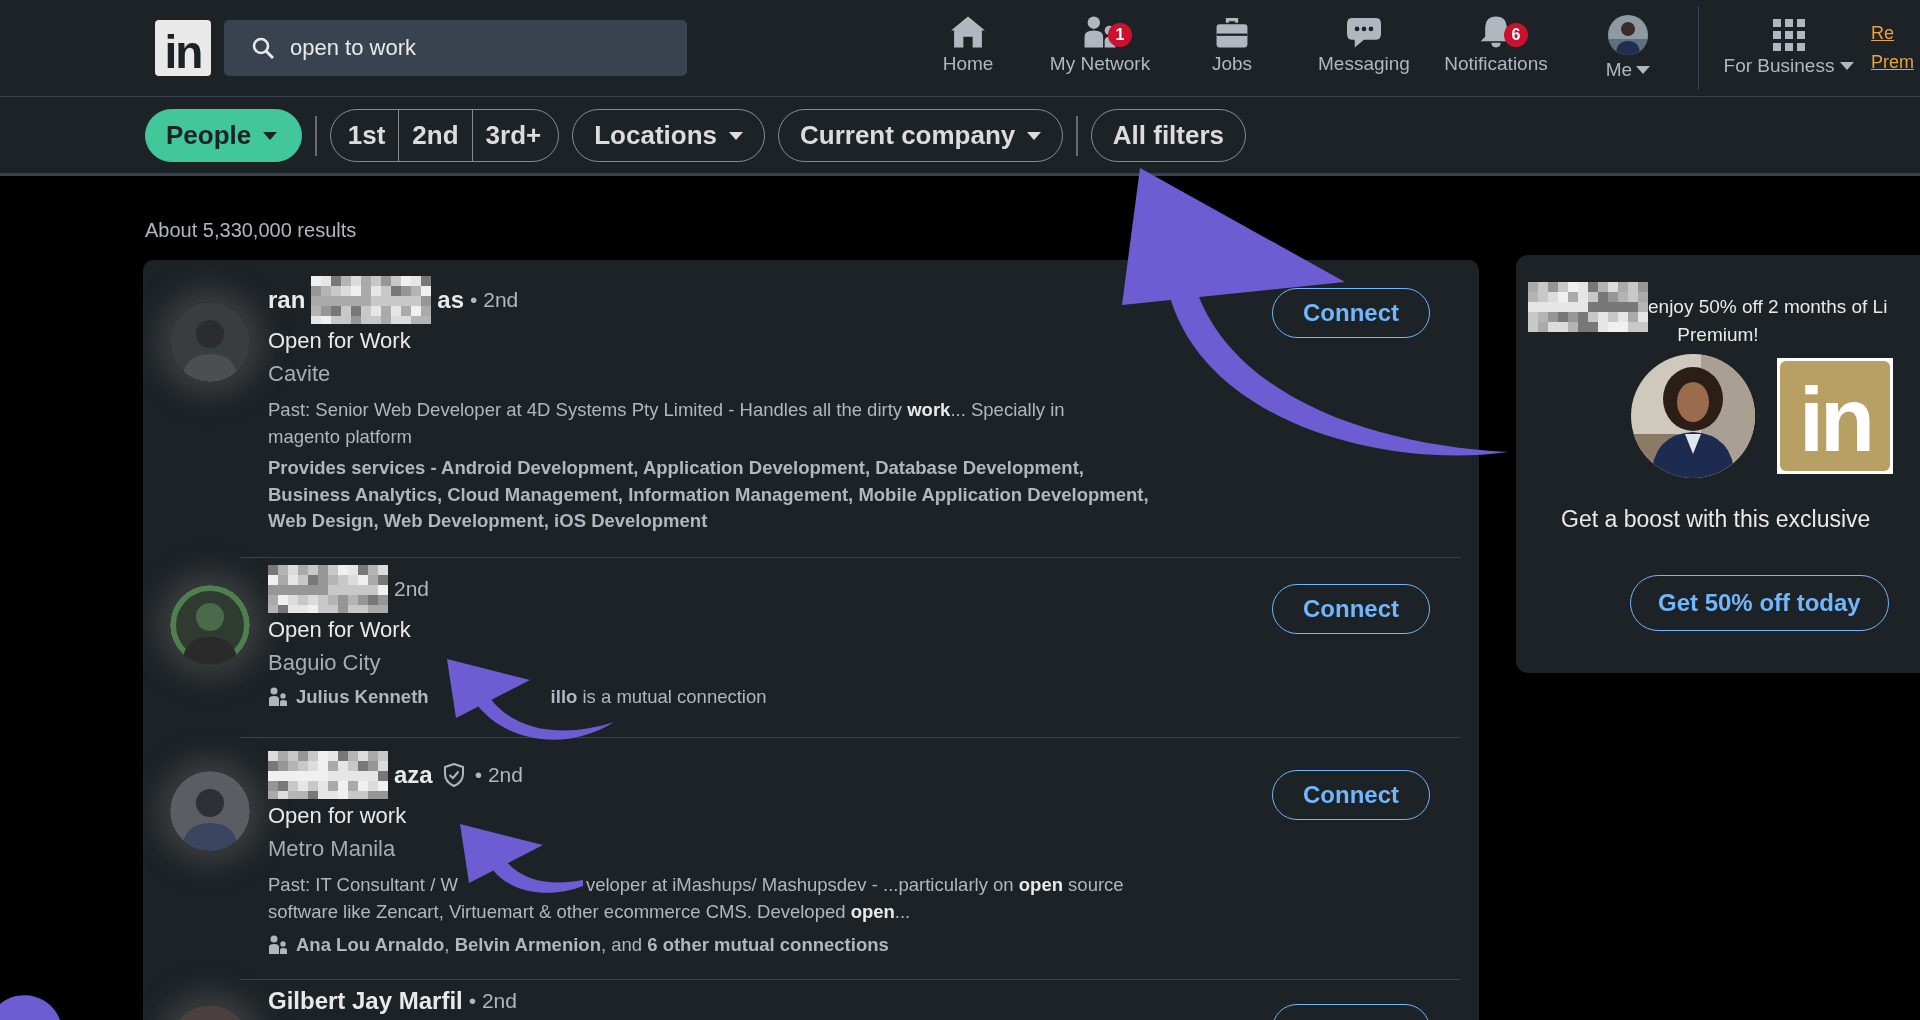 Image resolution: width=1920 pixels, height=1020 pixels. Describe the element at coordinates (1892, 62) in the screenshot. I see `premium-link: Prem` at that location.